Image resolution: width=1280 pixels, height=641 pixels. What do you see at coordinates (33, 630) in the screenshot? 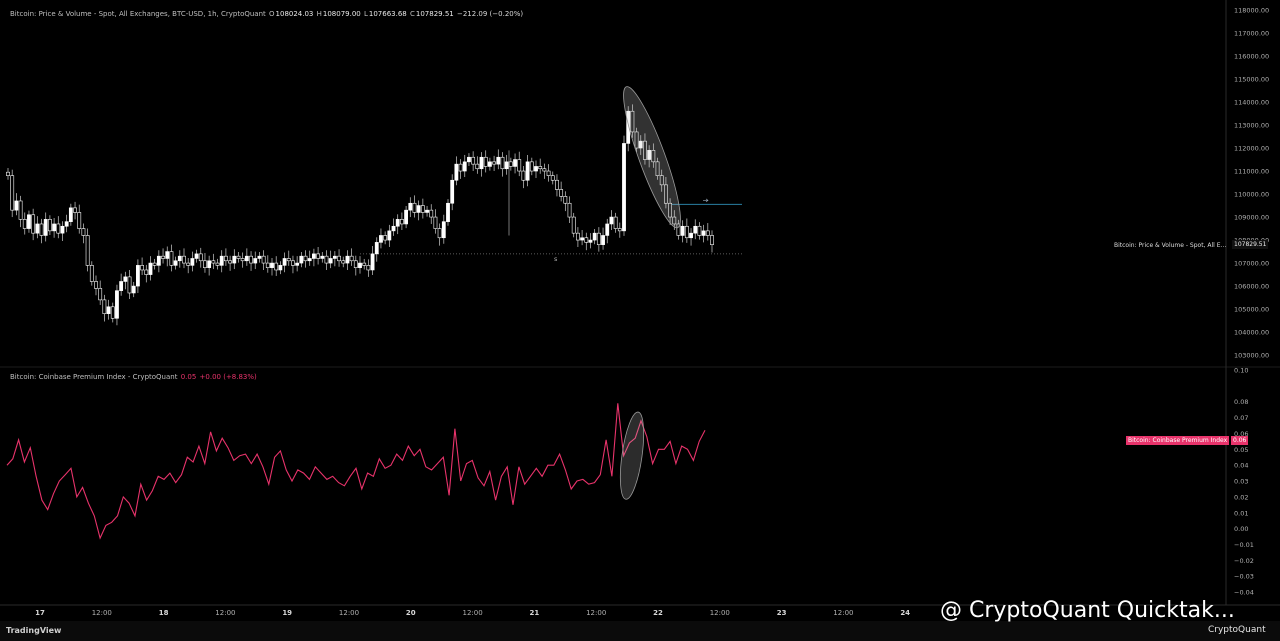
I see `tradingview-logo: TradingView` at bounding box center [33, 630].